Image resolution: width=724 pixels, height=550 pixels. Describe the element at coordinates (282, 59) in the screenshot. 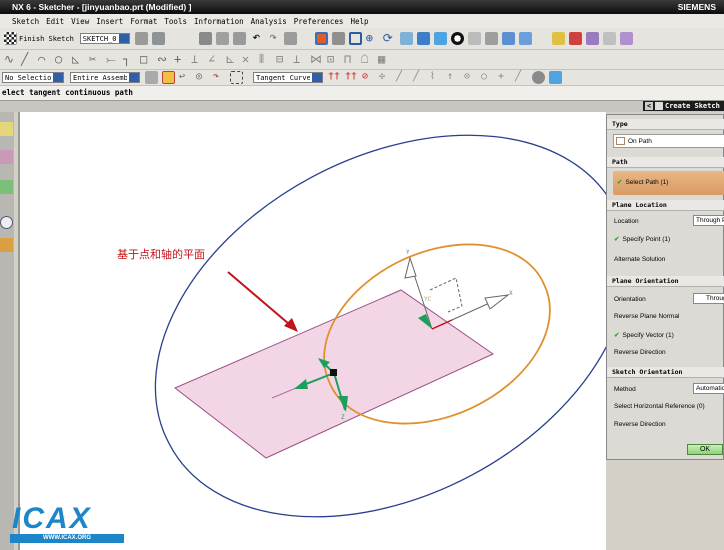

I see `mirror-icon: ⊟` at that location.